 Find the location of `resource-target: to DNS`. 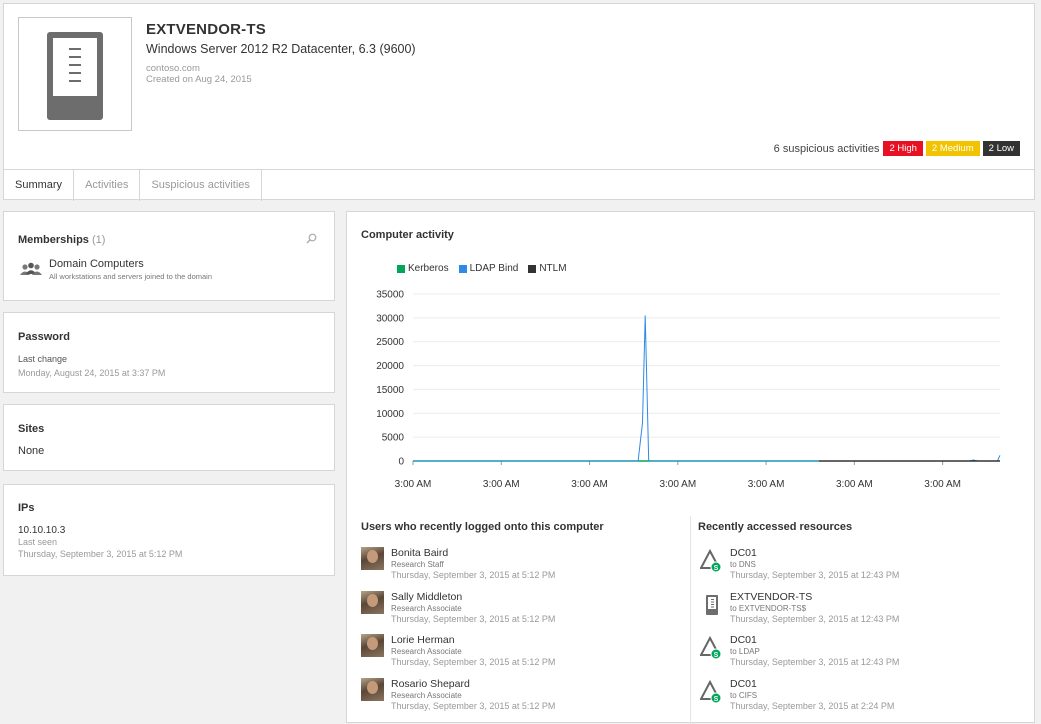

resource-target: to DNS is located at coordinates (743, 564).